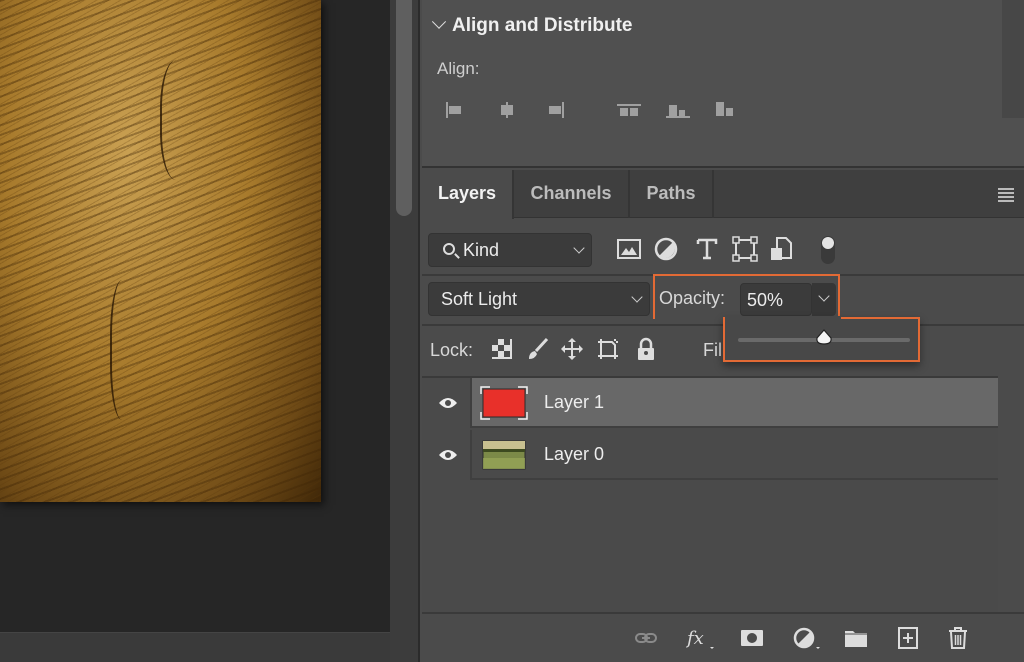 This screenshot has width=1024, height=662. Describe the element at coordinates (479, 299) in the screenshot. I see `blend-mode-value: Soft Light` at that location.